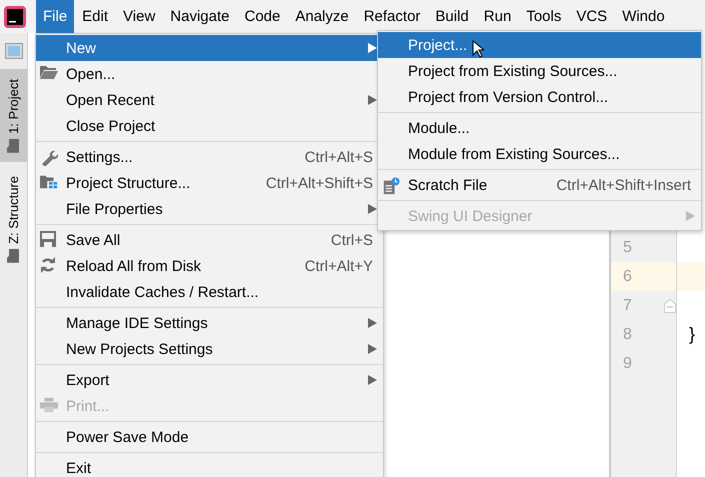 The height and width of the screenshot is (477, 705). Describe the element at coordinates (13, 210) in the screenshot. I see `tab-label: Z: Structure` at that location.